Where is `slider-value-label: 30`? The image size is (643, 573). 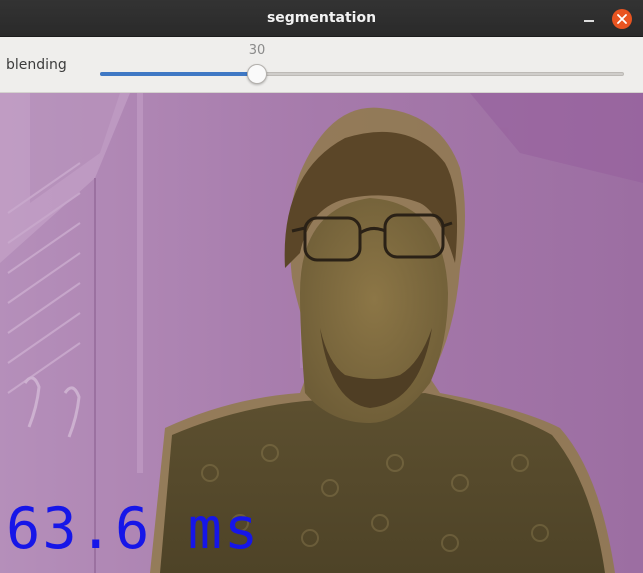
slider-value-label: 30 is located at coordinates (257, 50).